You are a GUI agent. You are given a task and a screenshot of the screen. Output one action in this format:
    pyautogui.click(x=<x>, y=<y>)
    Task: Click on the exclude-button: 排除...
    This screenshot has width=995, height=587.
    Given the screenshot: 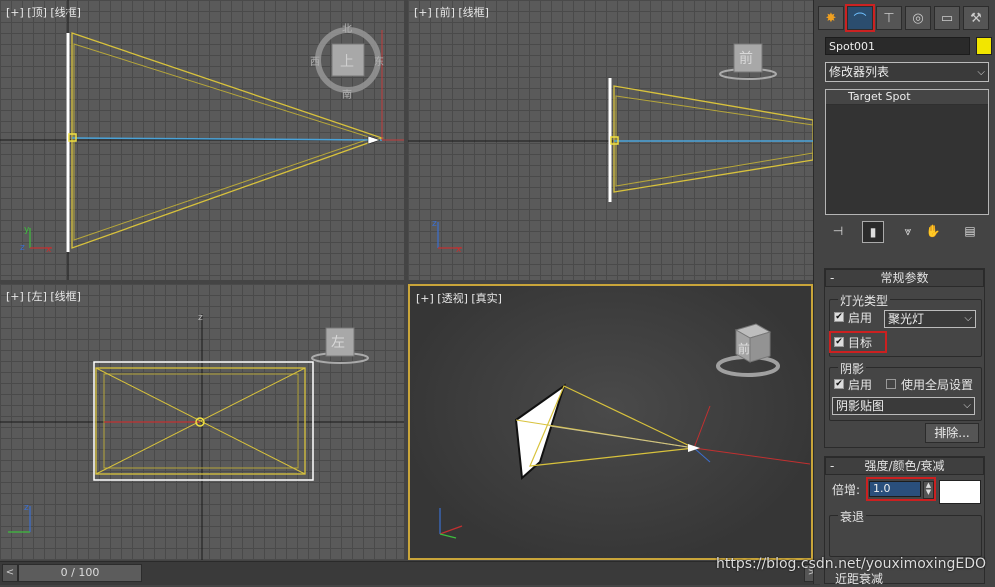 What is the action you would take?
    pyautogui.click(x=952, y=433)
    